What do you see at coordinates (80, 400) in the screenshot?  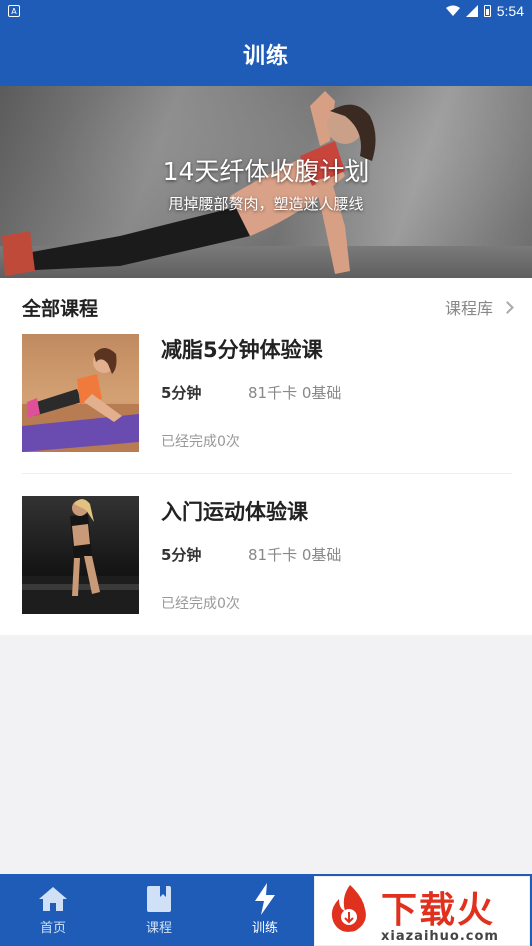 I see `thumbnail-photo-plank` at bounding box center [80, 400].